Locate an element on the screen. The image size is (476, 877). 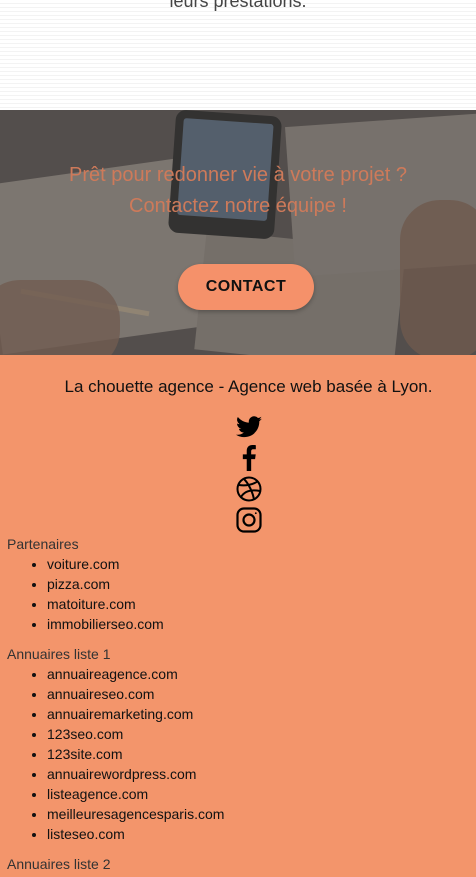
social-links is located at coordinates (249, 473).